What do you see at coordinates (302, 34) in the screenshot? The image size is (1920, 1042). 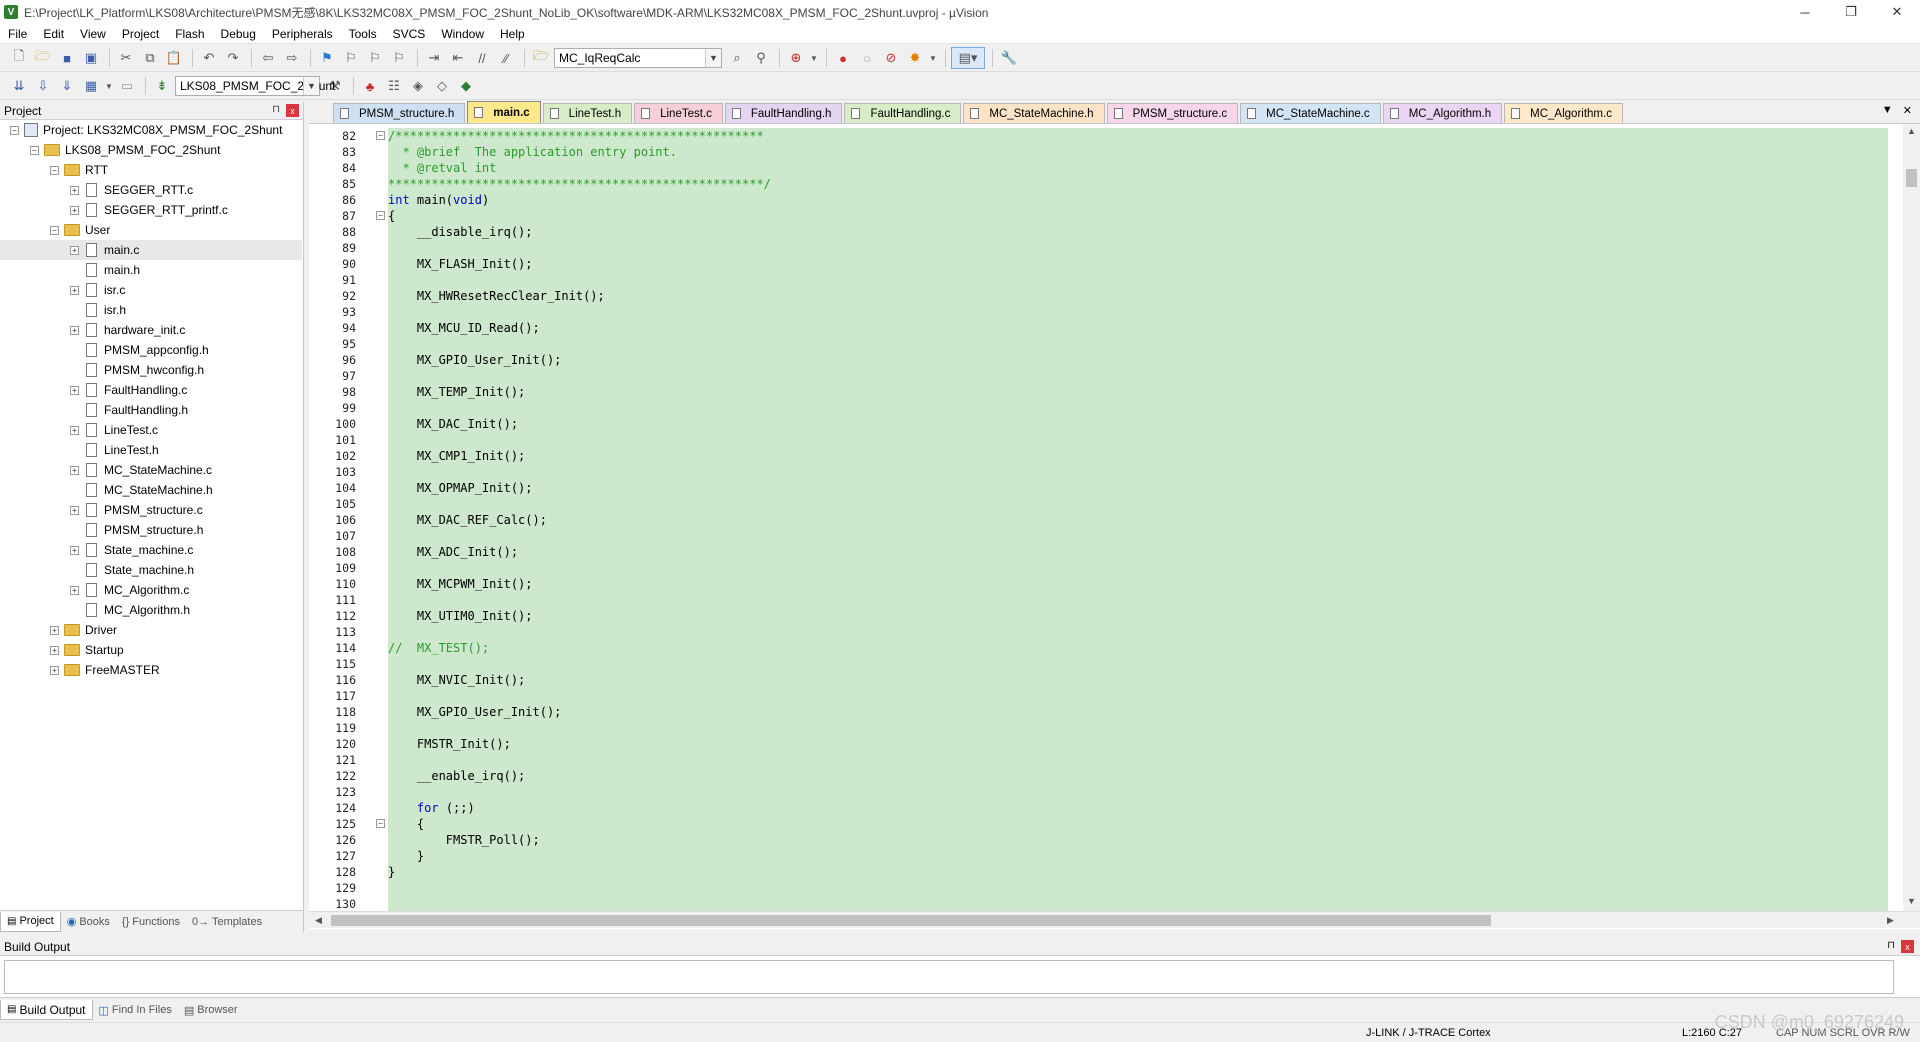 I see `menu-peripherals: Peripherals` at bounding box center [302, 34].